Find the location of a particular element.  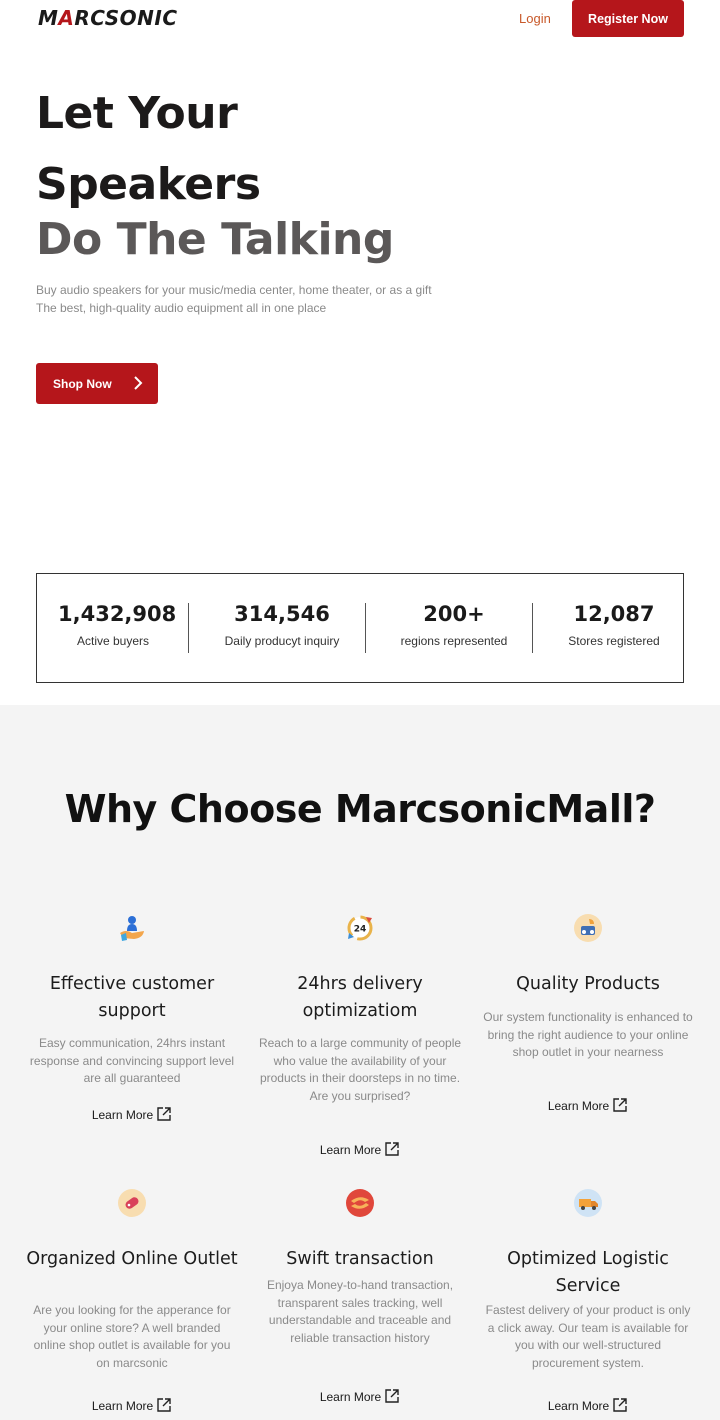

feature-title: Quality Products is located at coordinates (588, 984).